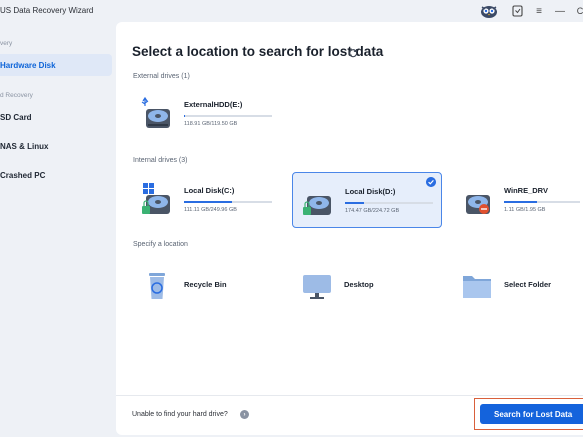 The image size is (583, 437). Describe the element at coordinates (213, 104) in the screenshot. I see `drive-name: ExternalHDD(E:)` at that location.